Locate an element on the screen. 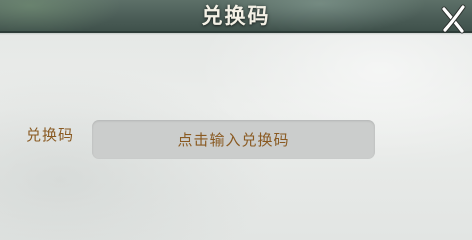  redeem-code-input: 点击输入兑换码 is located at coordinates (233, 139).